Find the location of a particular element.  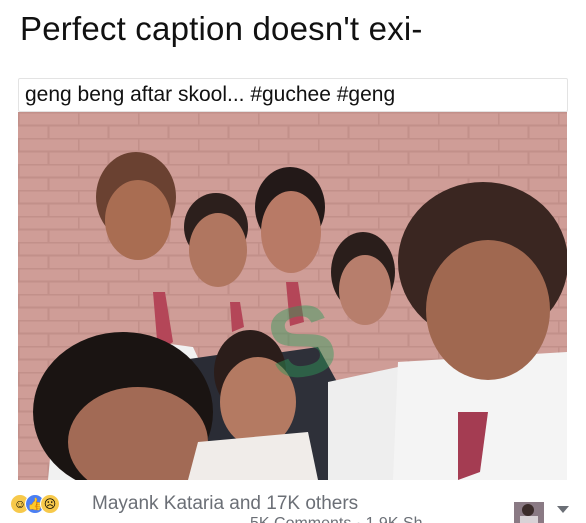

counts-clip: 5K Comments · 1.9K Sh is located at coordinates (350, 519).